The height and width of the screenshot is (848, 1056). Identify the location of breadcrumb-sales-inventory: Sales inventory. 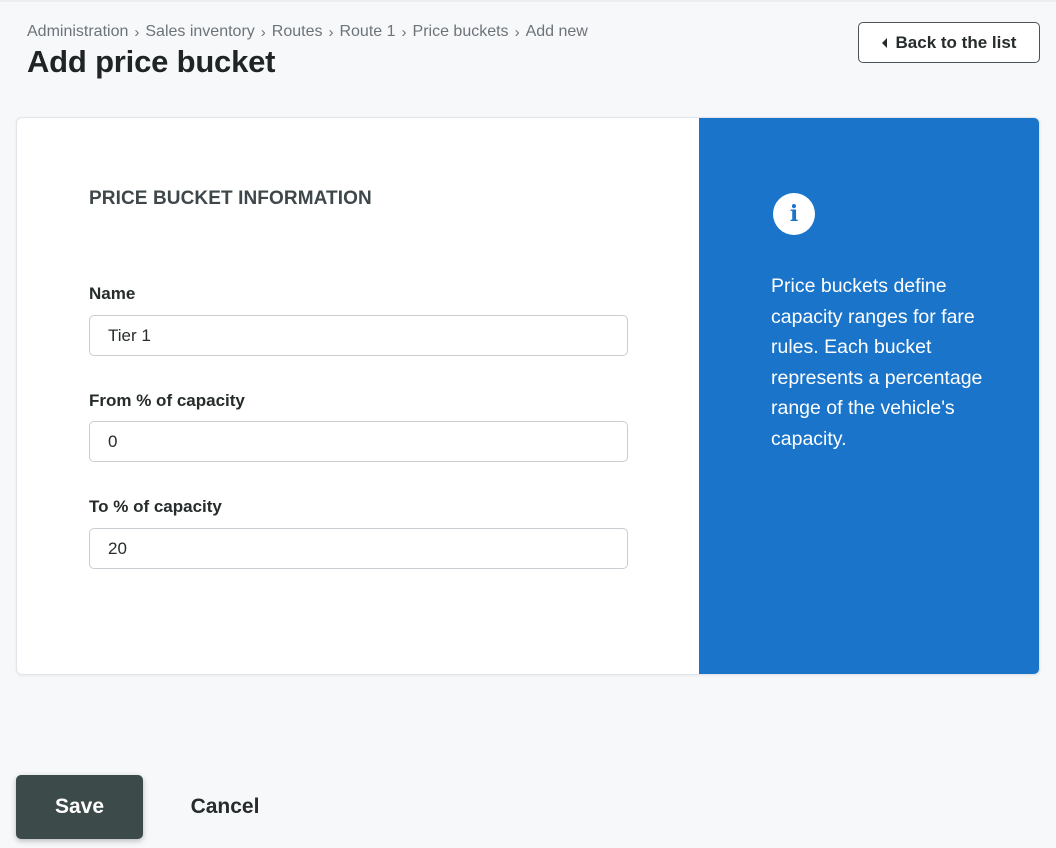
(199, 32).